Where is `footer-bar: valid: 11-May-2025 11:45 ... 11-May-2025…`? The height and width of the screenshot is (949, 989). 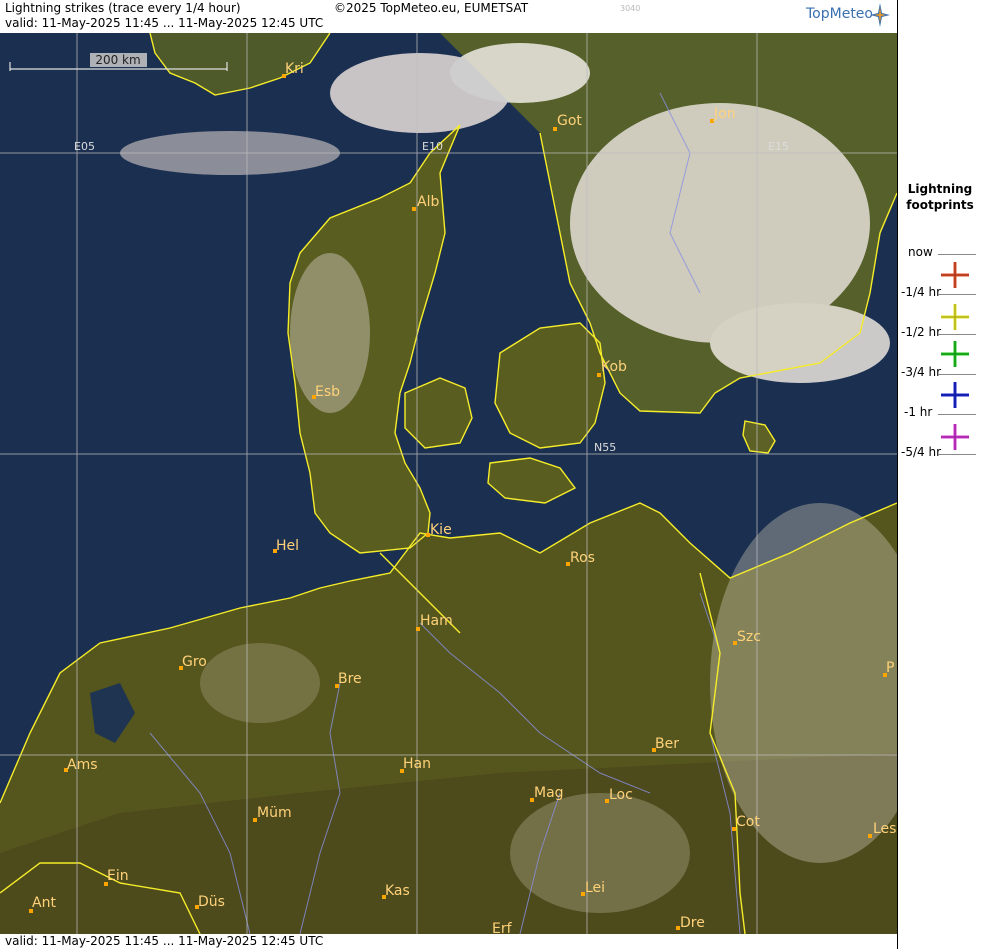
footer-bar: valid: 11-May-2025 11:45 ... 11-May-2025… is located at coordinates (448, 941).